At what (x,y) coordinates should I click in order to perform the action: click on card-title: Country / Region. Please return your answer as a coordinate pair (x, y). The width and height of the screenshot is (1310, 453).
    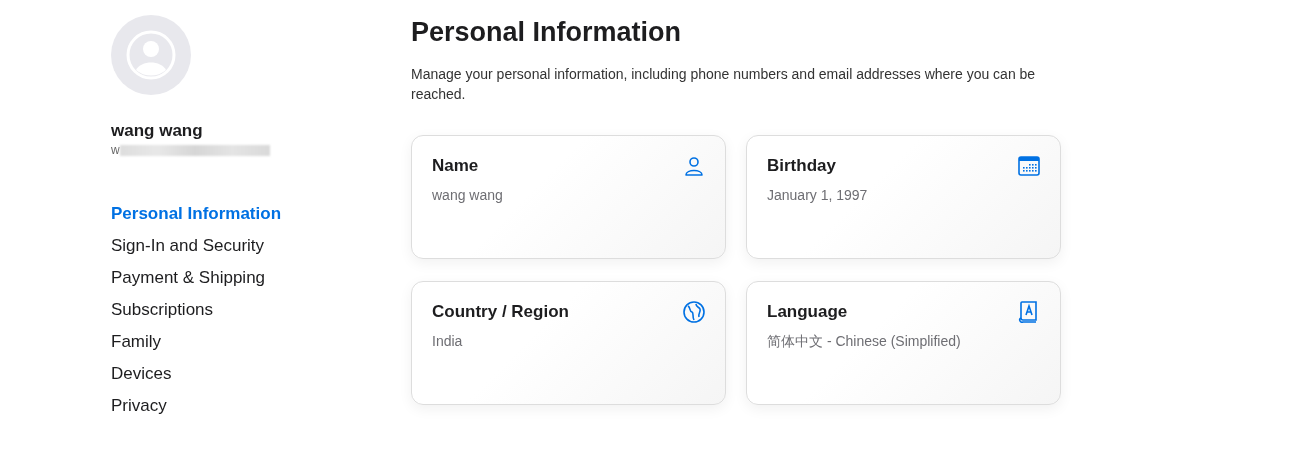
    Looking at the image, I should click on (500, 312).